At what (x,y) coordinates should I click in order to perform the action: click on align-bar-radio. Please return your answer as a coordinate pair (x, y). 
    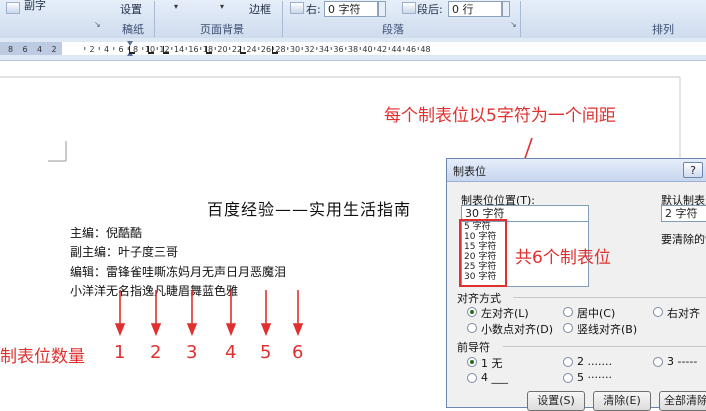
    Looking at the image, I should click on (568, 328).